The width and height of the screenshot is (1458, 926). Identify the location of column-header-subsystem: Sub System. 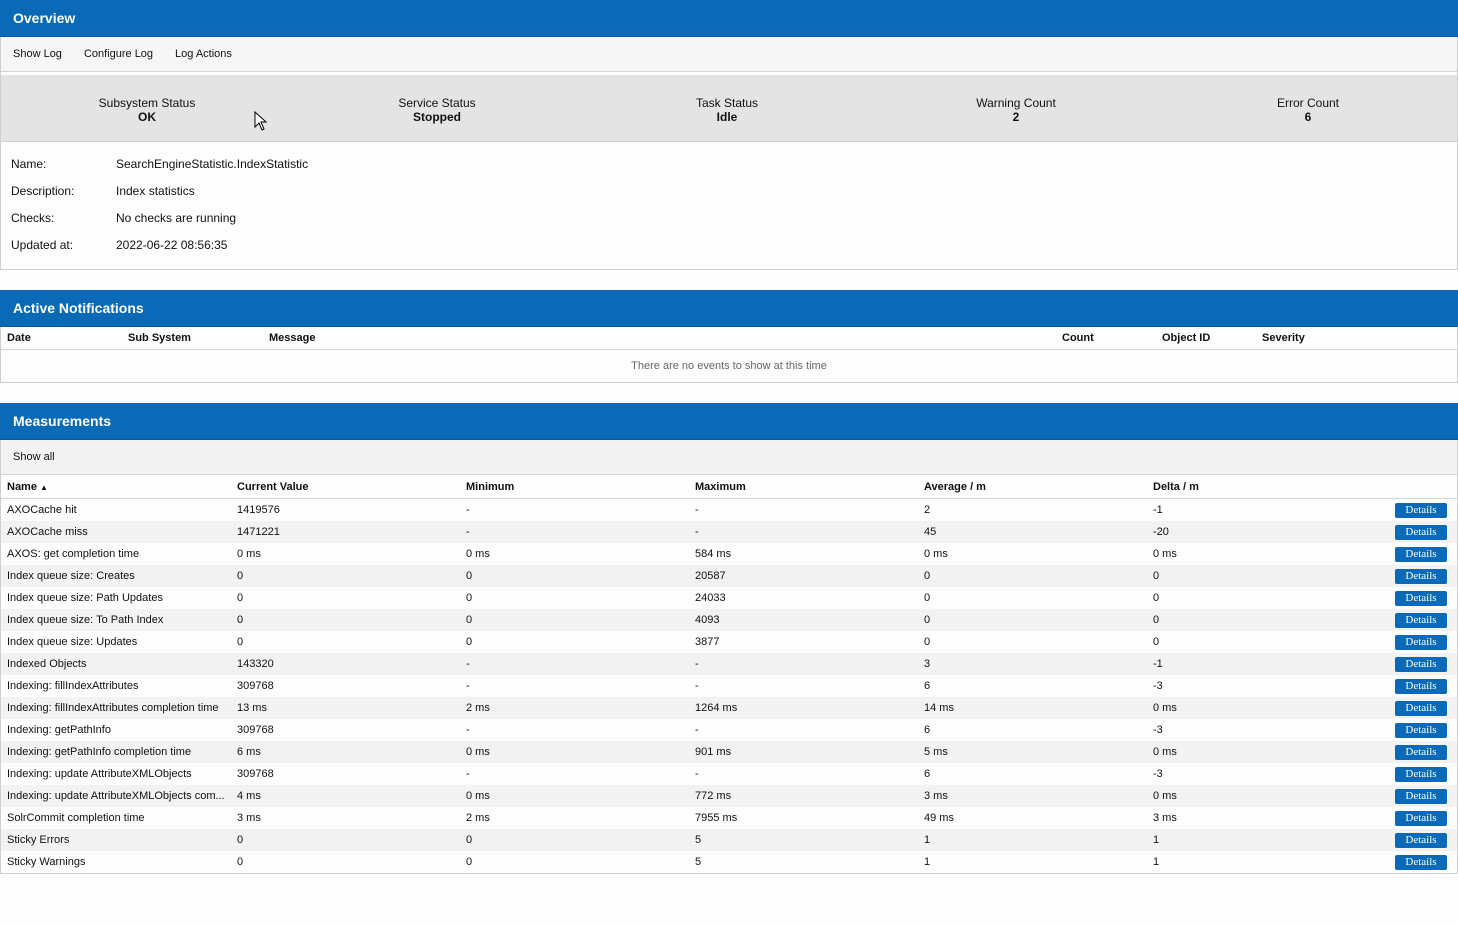
(159, 338).